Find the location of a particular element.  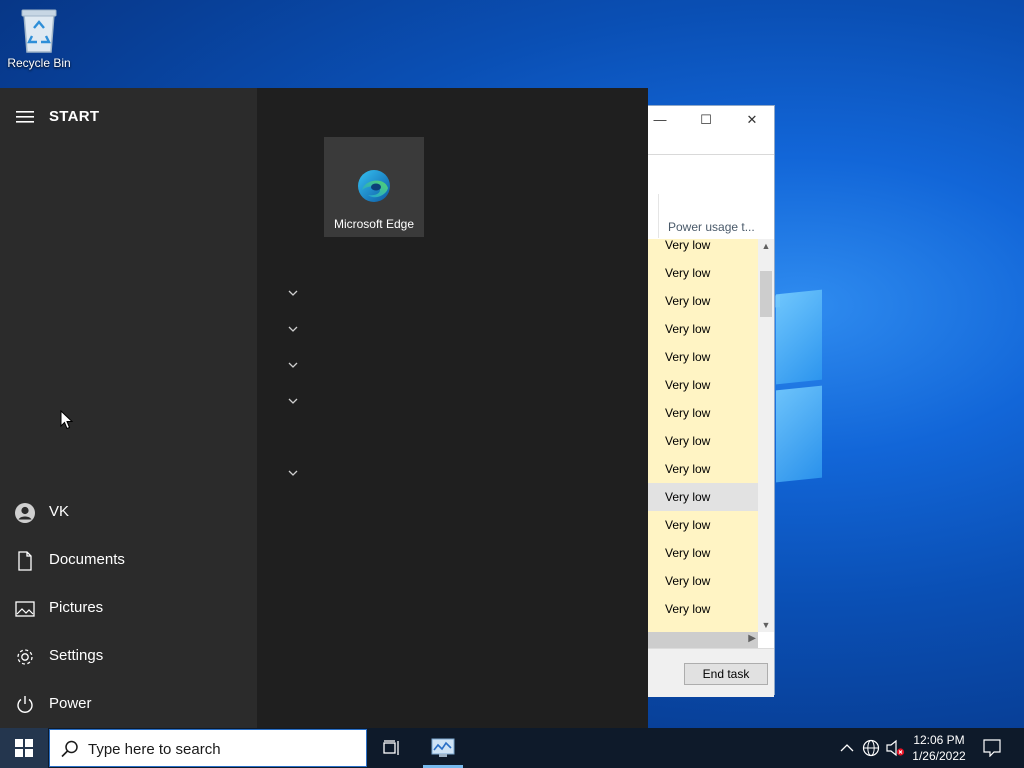

hamburger-menu-icon is located at coordinates (25, 119).